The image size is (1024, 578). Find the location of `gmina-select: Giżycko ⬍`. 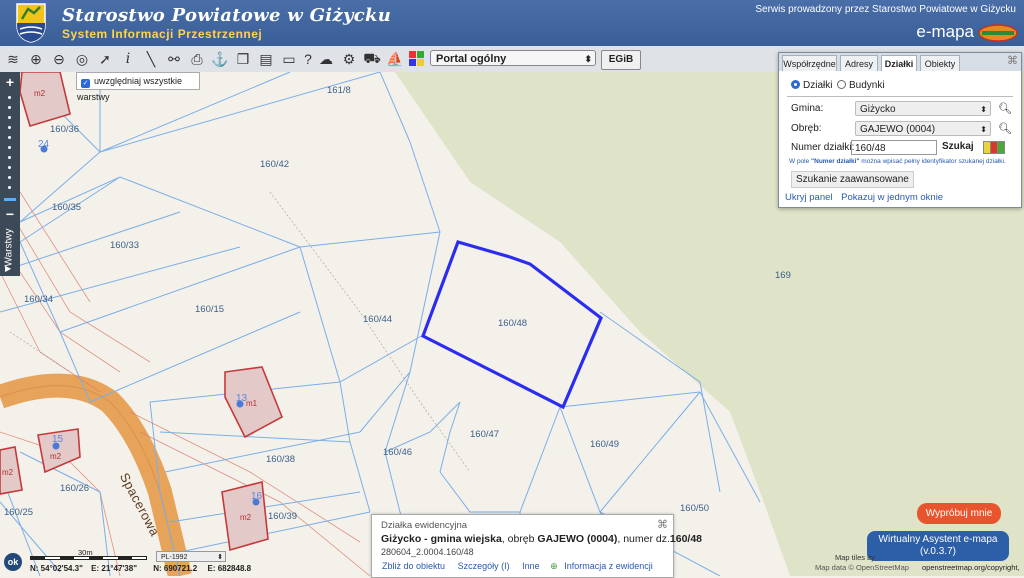

gmina-select: Giżycko ⬍ is located at coordinates (923, 108).